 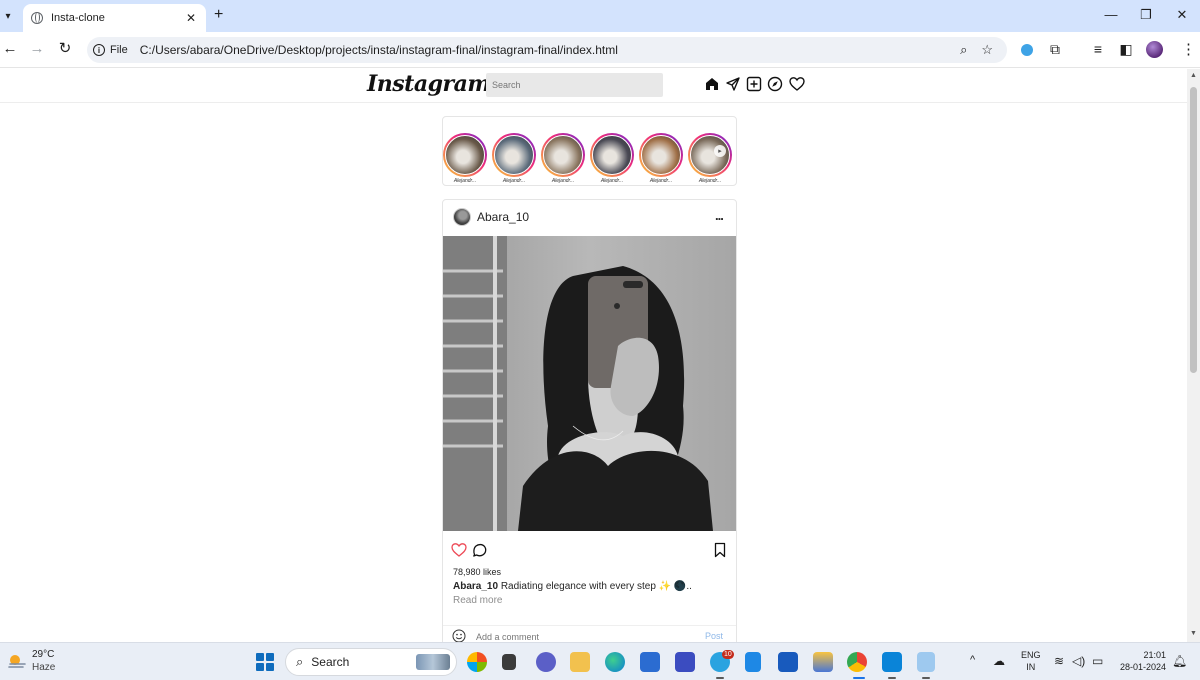 I want to click on start-button, so click(x=265, y=662).